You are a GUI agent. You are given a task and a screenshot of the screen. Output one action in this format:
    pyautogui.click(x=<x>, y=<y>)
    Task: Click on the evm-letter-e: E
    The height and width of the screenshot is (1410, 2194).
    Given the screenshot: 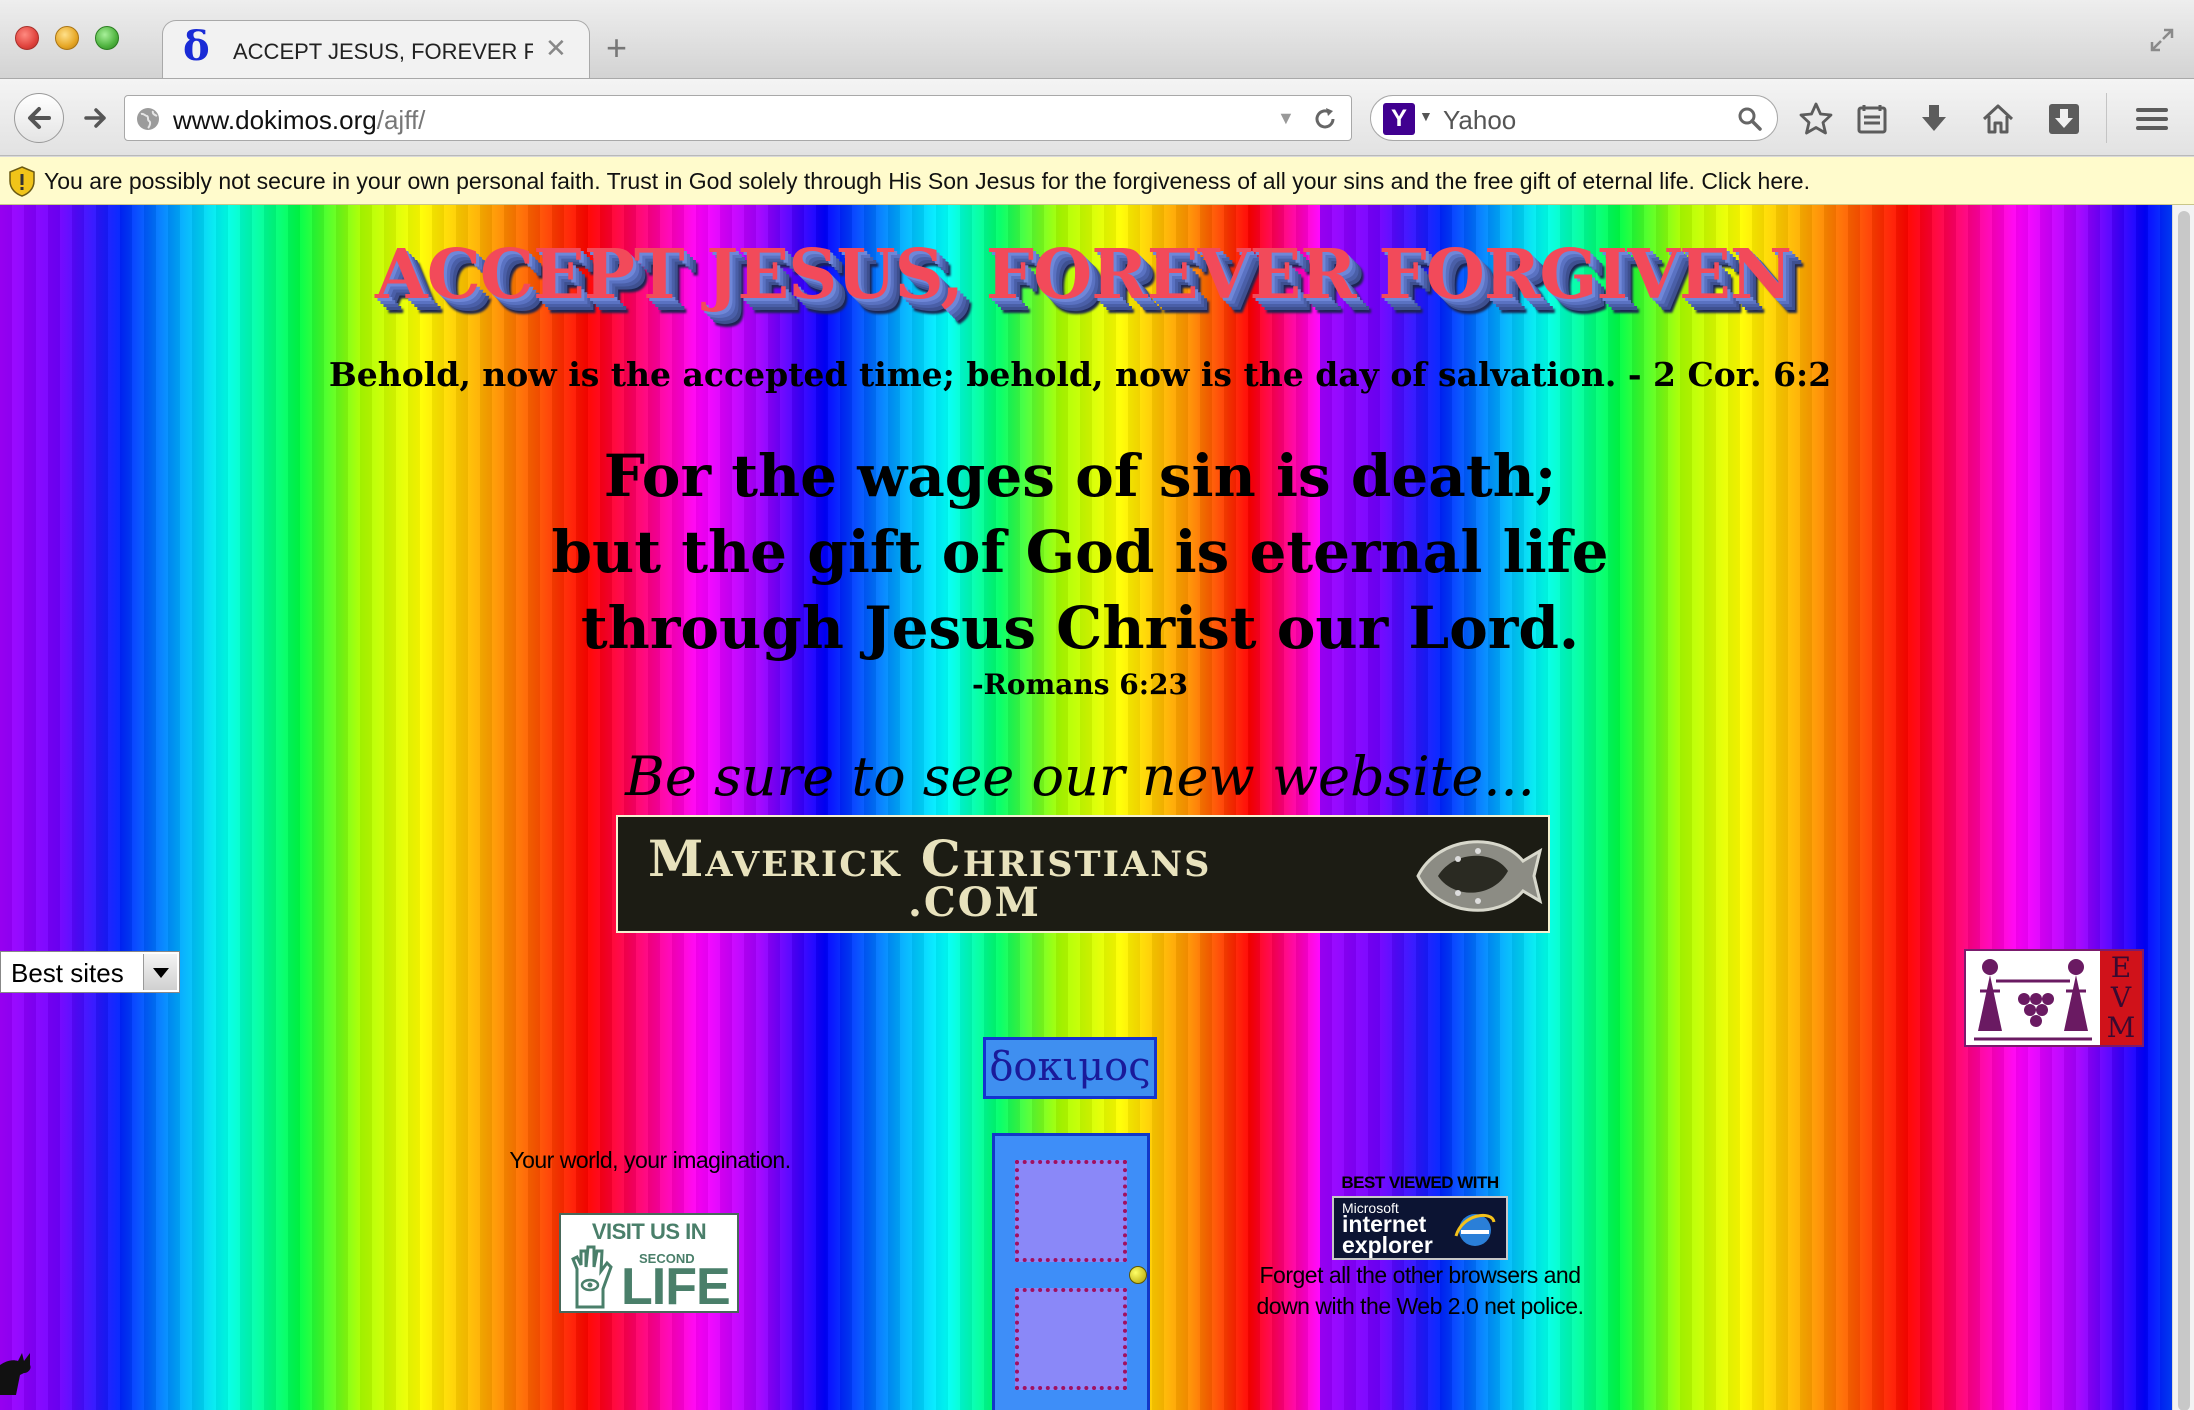 What is the action you would take?
    pyautogui.click(x=2121, y=967)
    